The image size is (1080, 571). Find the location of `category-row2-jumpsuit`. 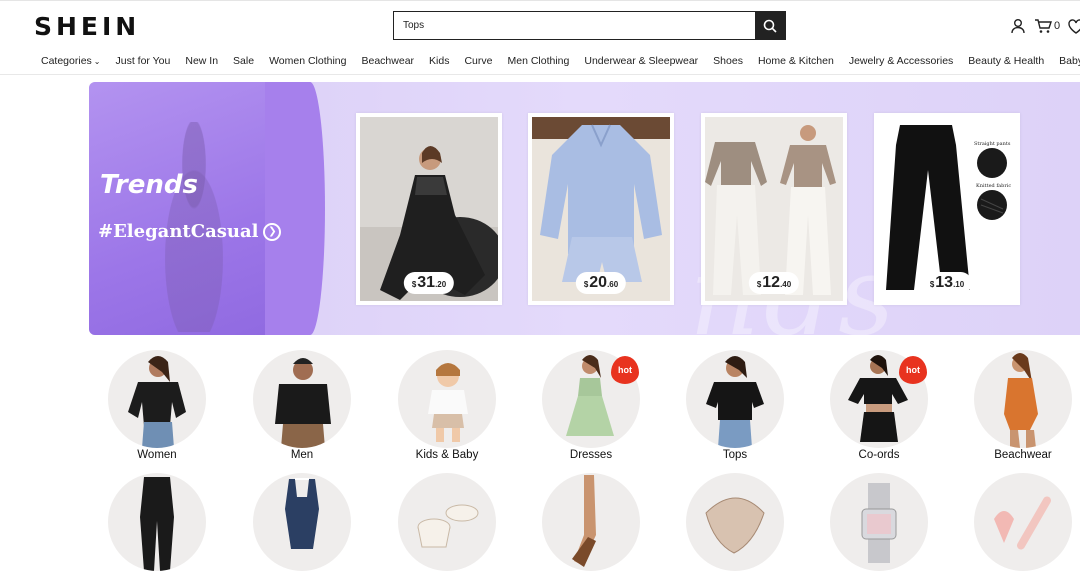

category-row2-jumpsuit is located at coordinates (302, 522).